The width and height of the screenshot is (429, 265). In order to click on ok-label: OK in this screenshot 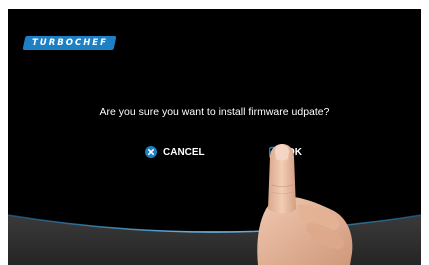, I will do `click(294, 152)`.